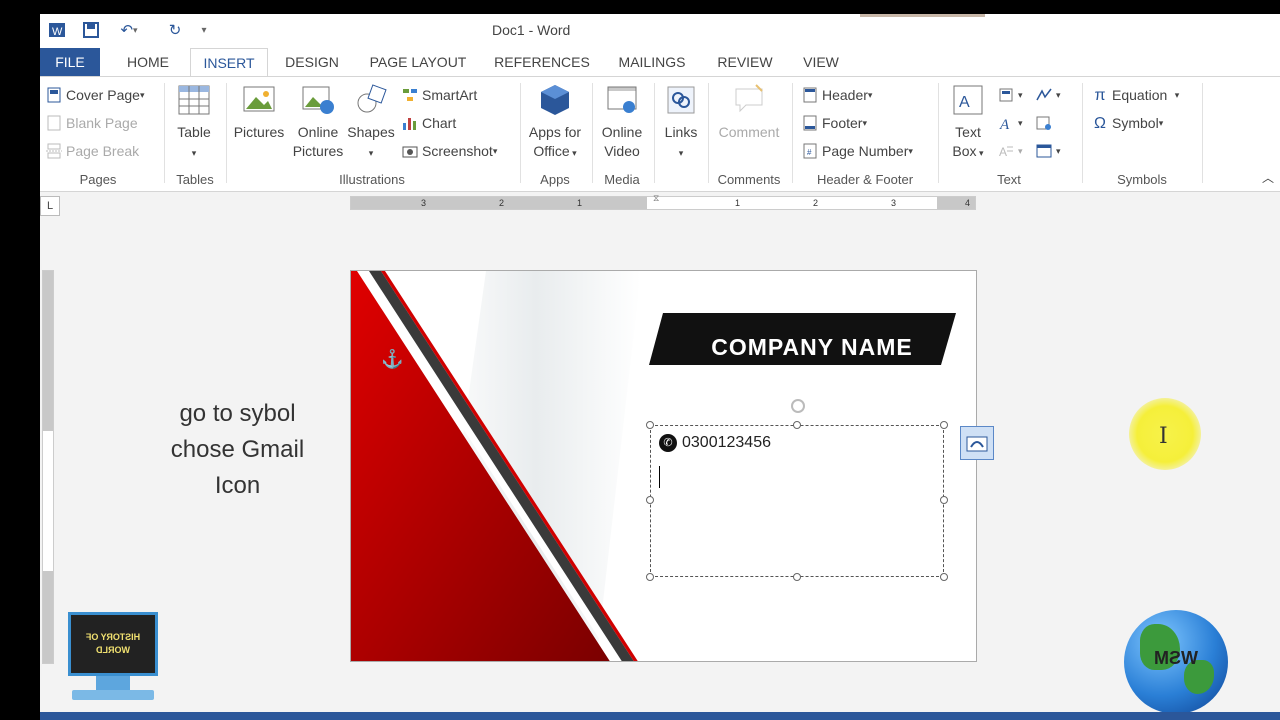  I want to click on tab-references: REFERENCES, so click(542, 62).